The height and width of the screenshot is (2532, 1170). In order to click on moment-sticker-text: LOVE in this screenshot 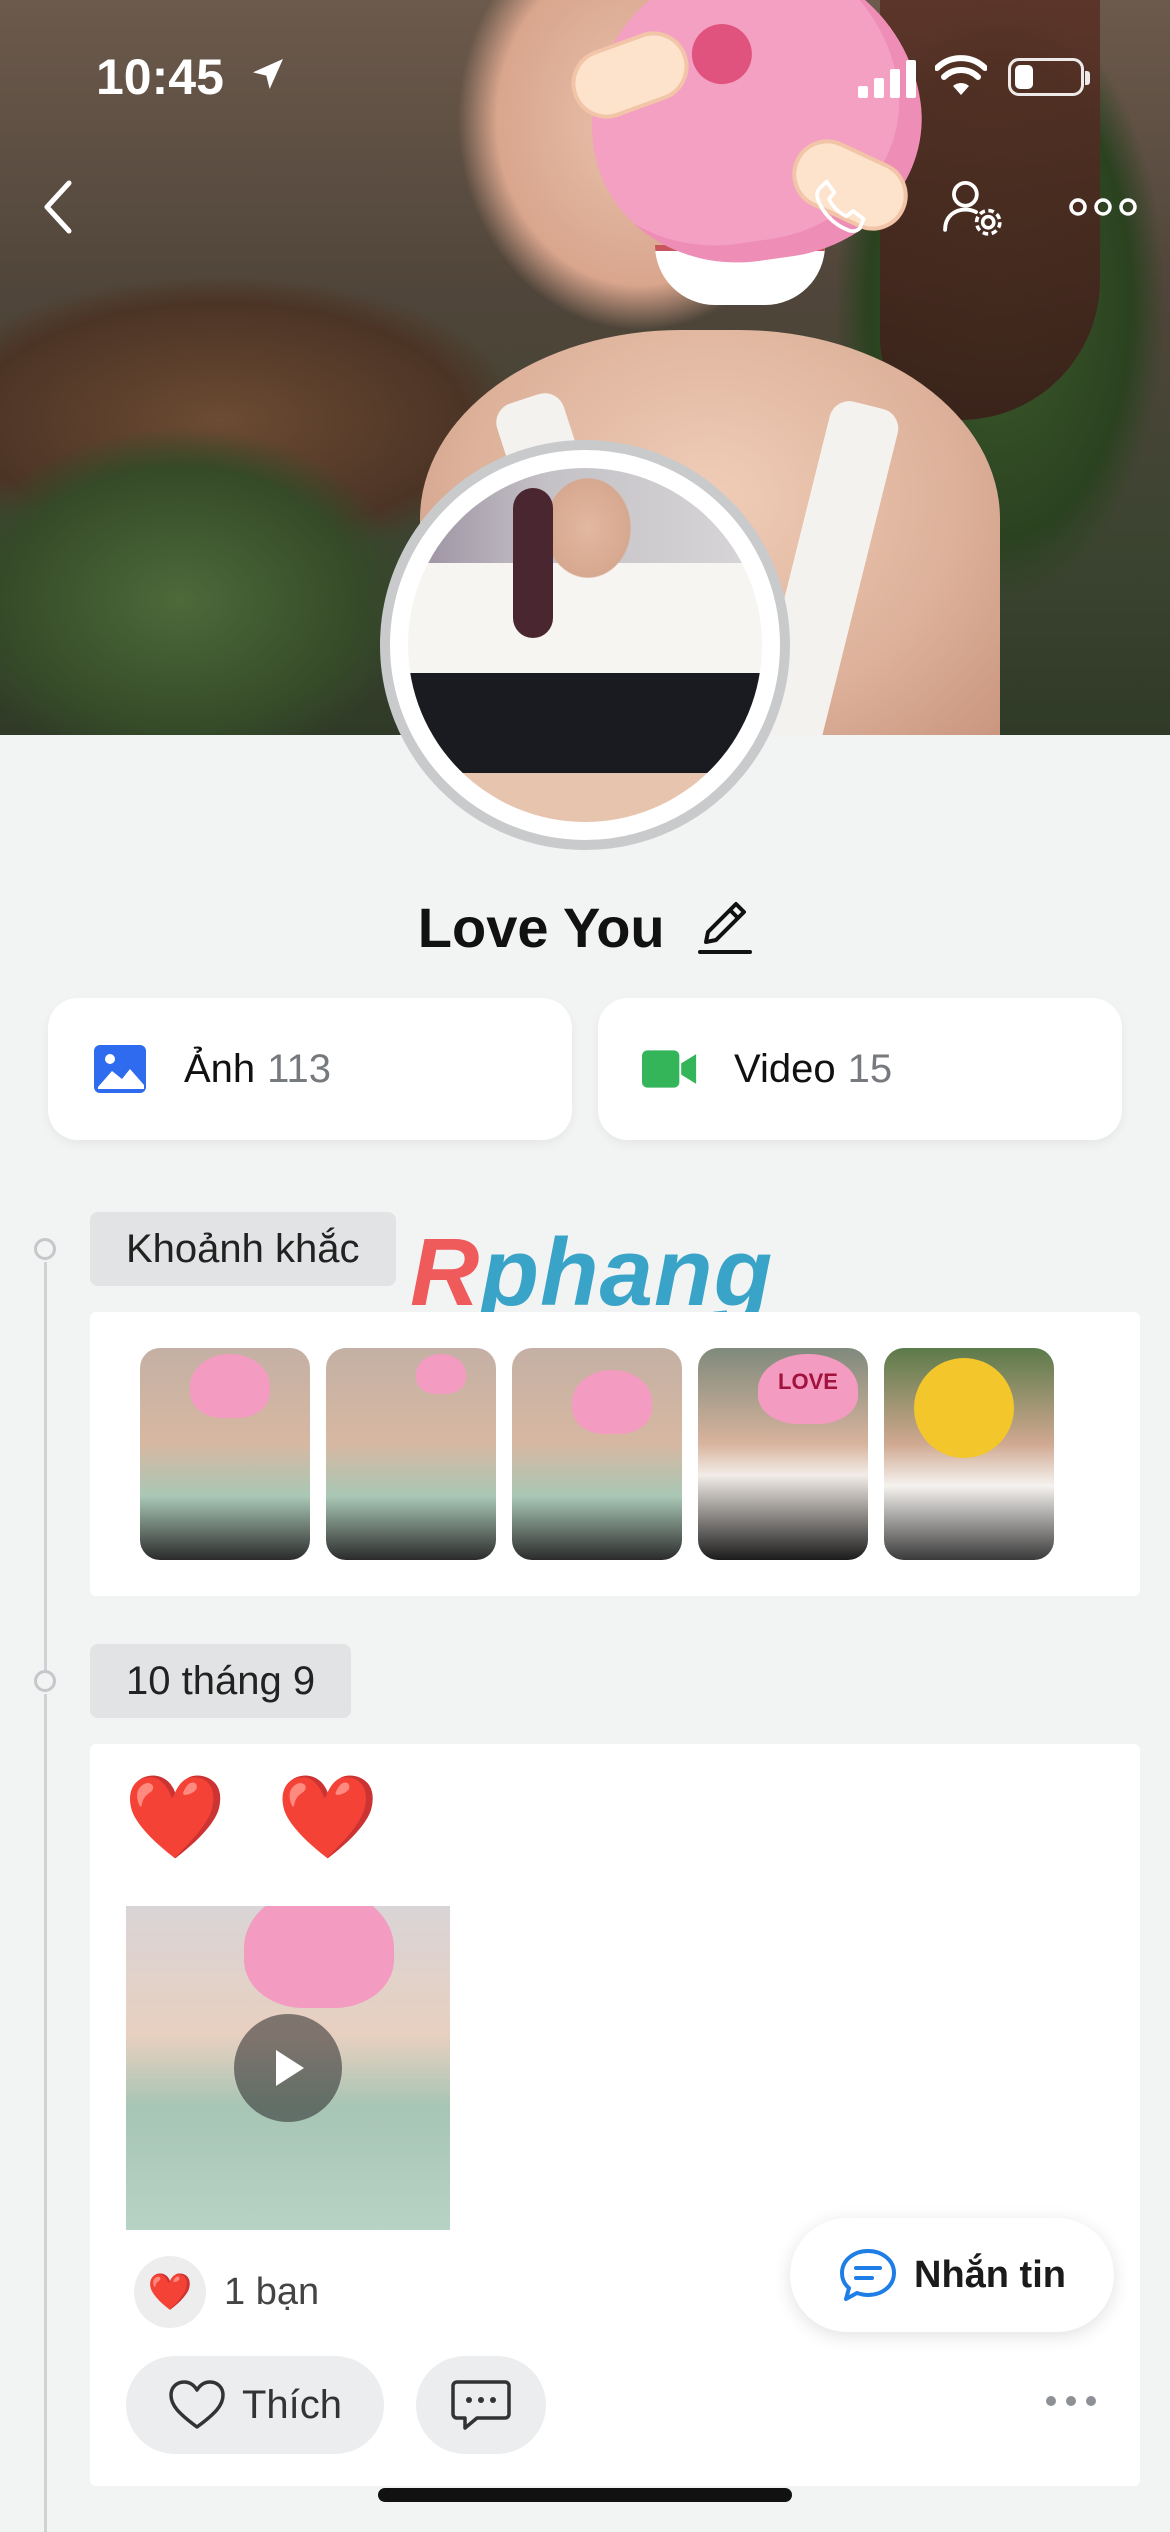, I will do `click(808, 1389)`.